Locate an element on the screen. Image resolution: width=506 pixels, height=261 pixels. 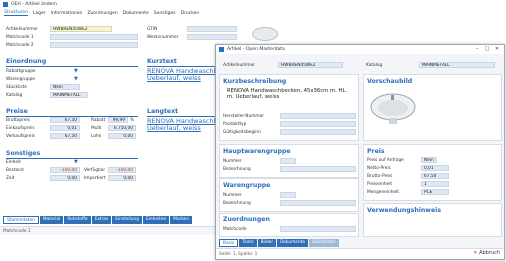
minimize-icon: – is located at coordinates (477, 49).